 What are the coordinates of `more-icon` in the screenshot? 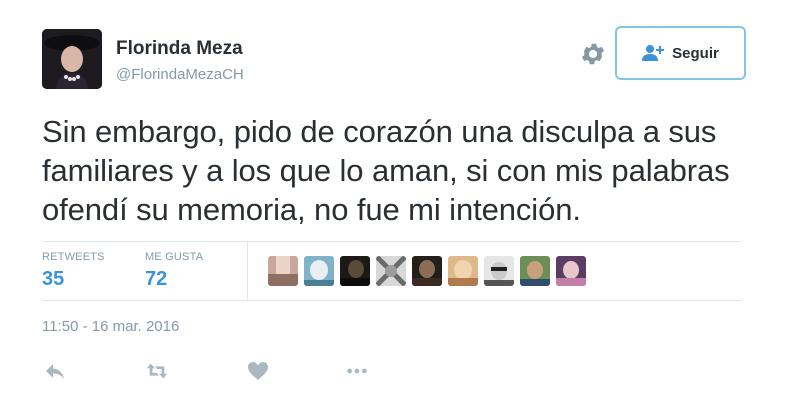 It's located at (357, 371).